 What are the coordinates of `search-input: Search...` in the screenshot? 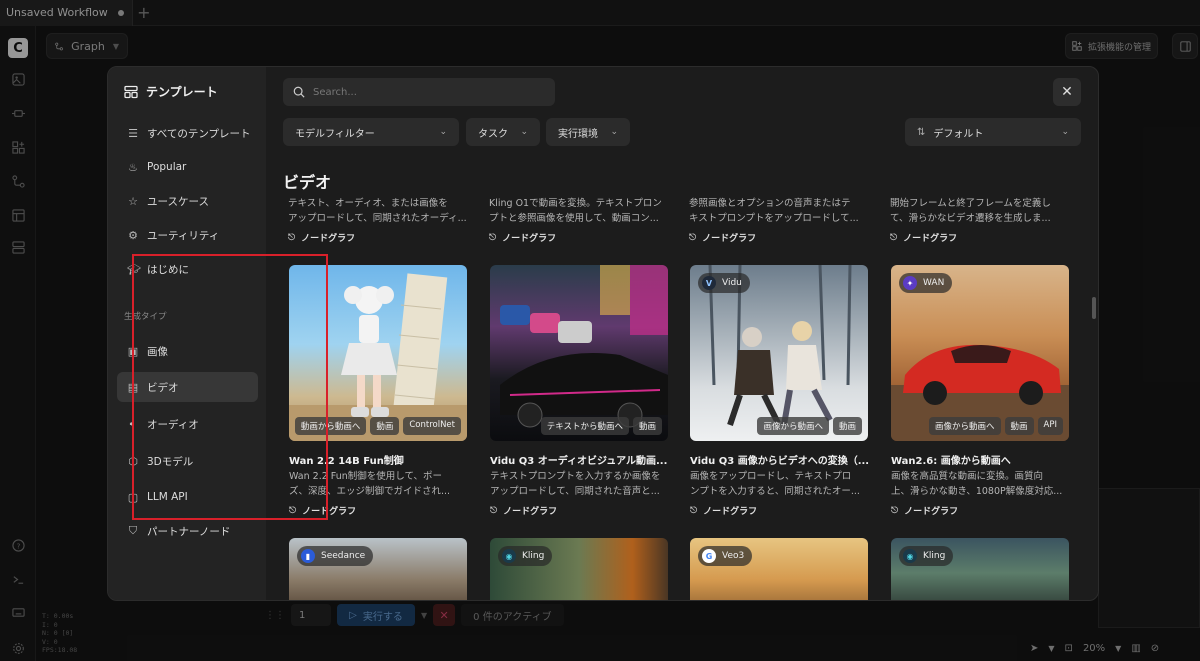 It's located at (419, 92).